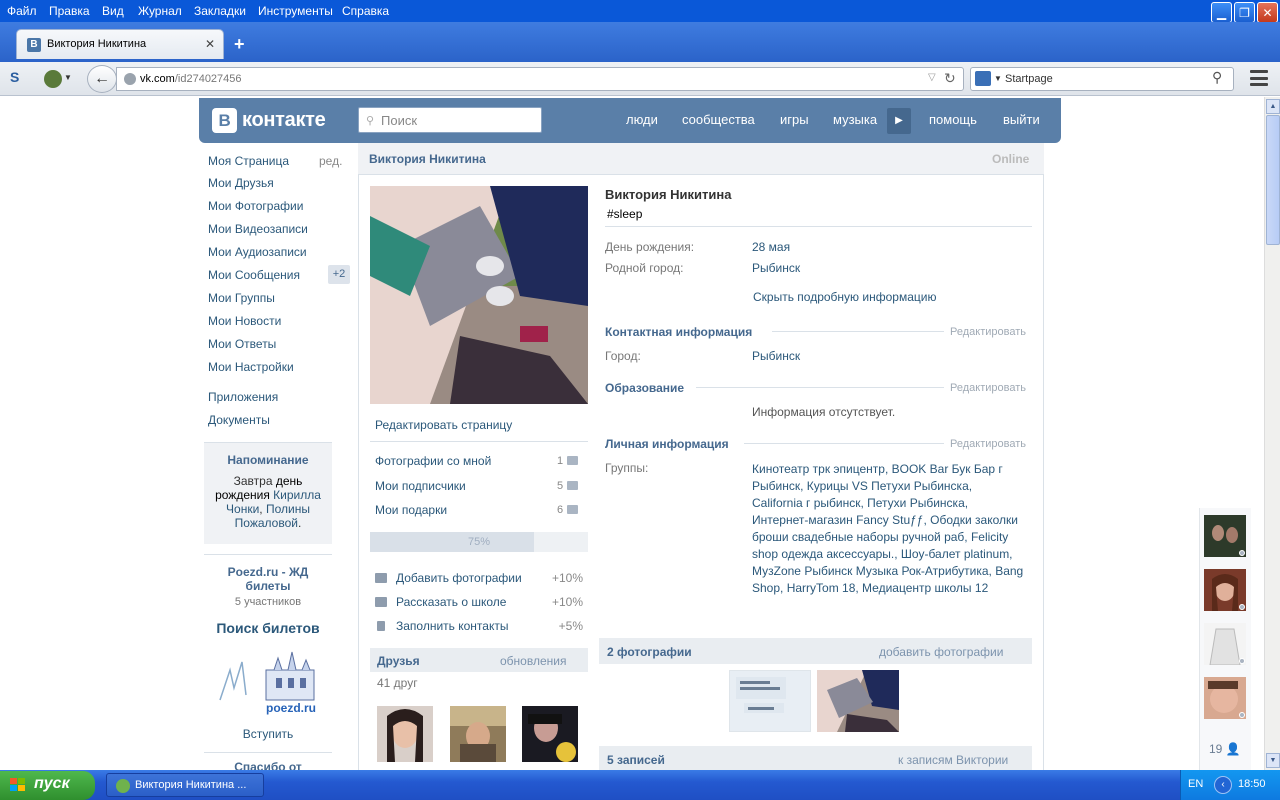  Describe the element at coordinates (649, 652) in the screenshot. I see `photos-title: 2 фотографии` at that location.